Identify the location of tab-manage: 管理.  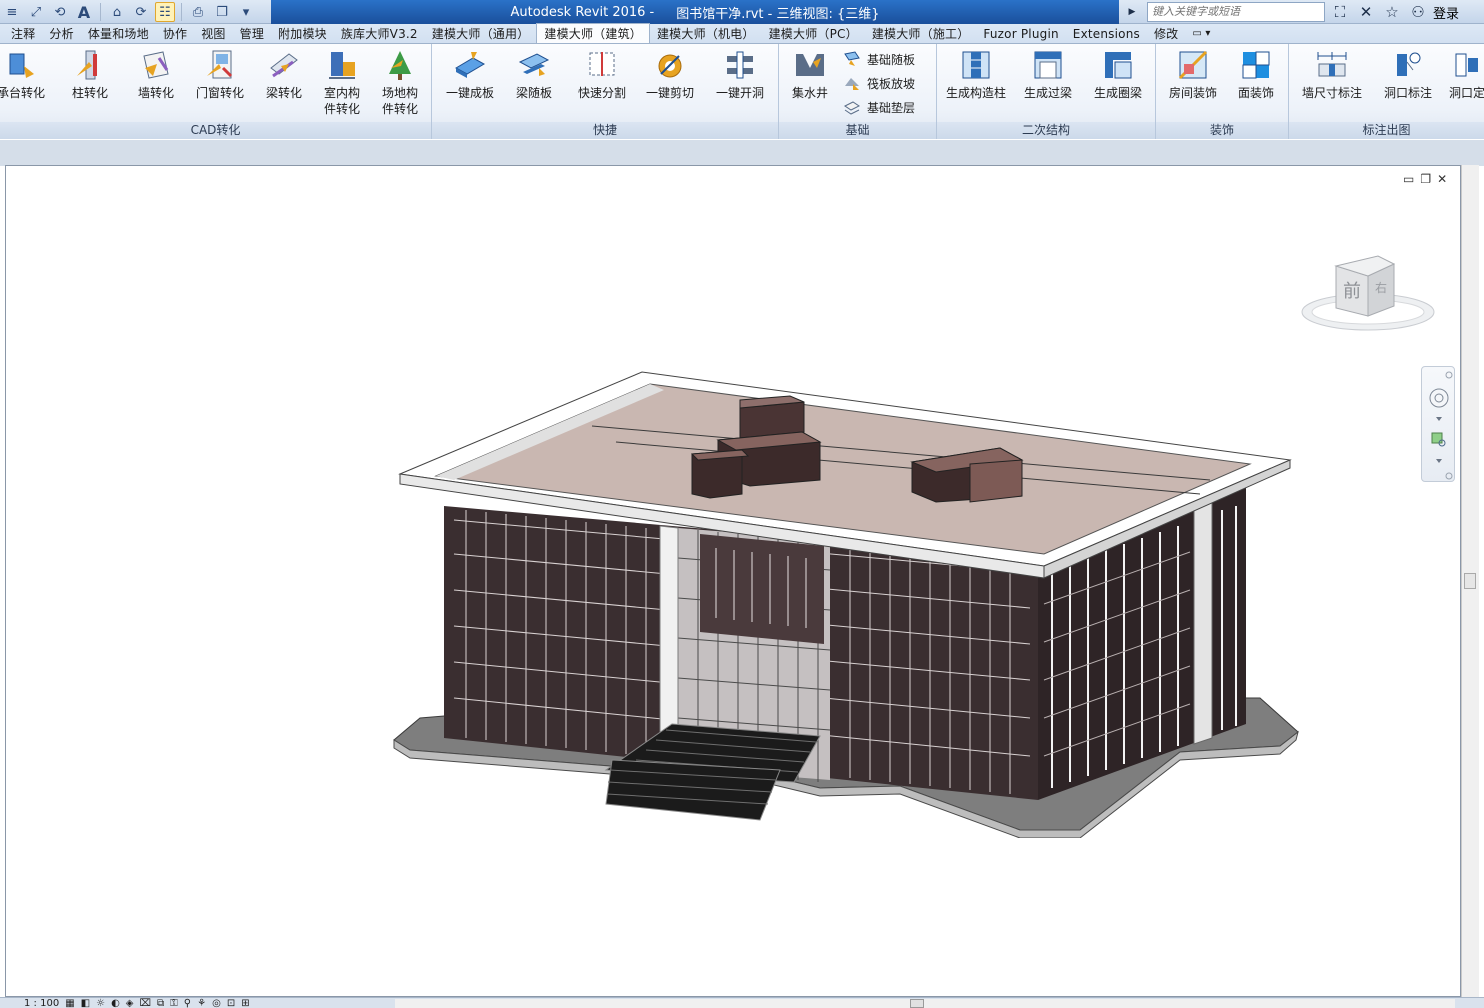
(252, 33).